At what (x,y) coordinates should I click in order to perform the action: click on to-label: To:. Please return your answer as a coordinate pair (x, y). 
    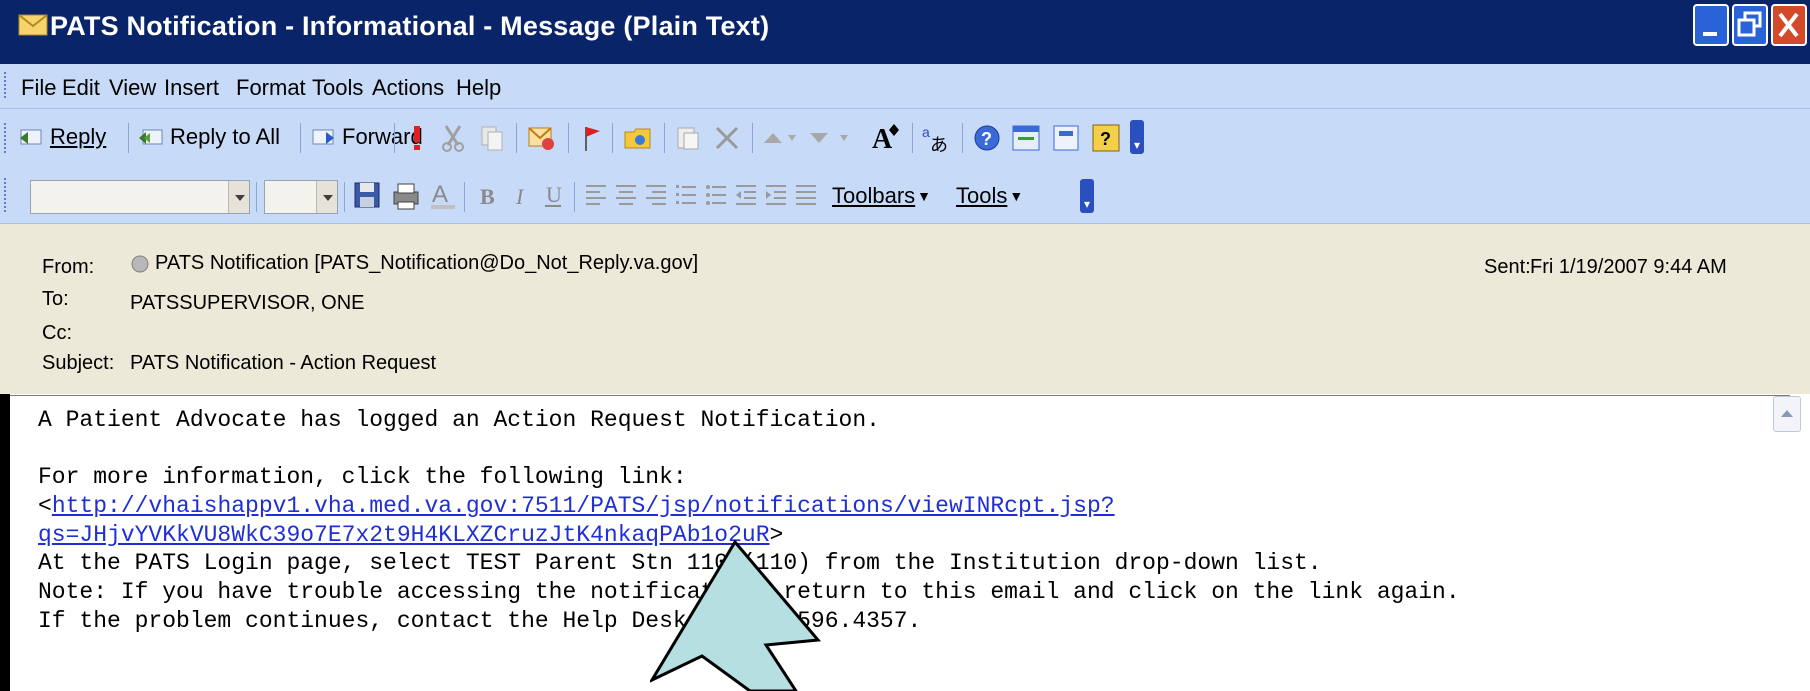
    Looking at the image, I should click on (55, 299).